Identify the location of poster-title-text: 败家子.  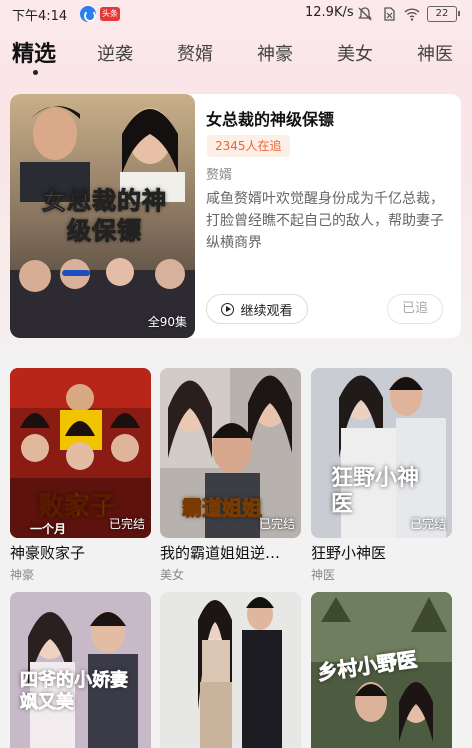
(77, 507).